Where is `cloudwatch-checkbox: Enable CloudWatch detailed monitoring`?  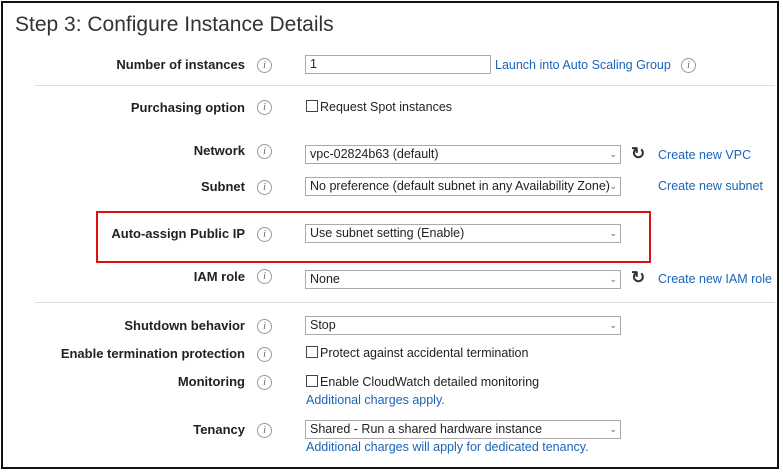 cloudwatch-checkbox: Enable CloudWatch detailed monitoring is located at coordinates (422, 382).